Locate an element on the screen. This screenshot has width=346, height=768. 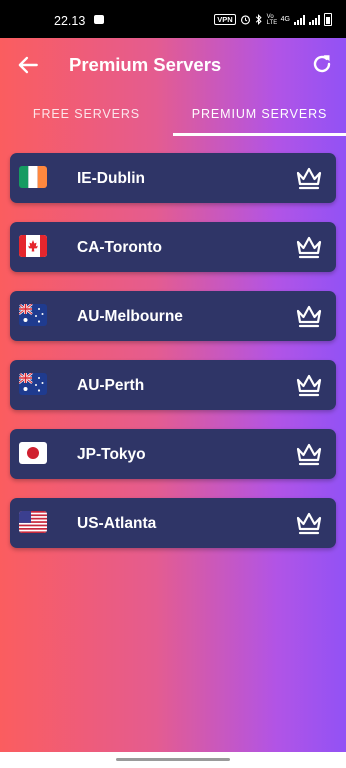
server-name: AU-Melbourne is located at coordinates (130, 316).